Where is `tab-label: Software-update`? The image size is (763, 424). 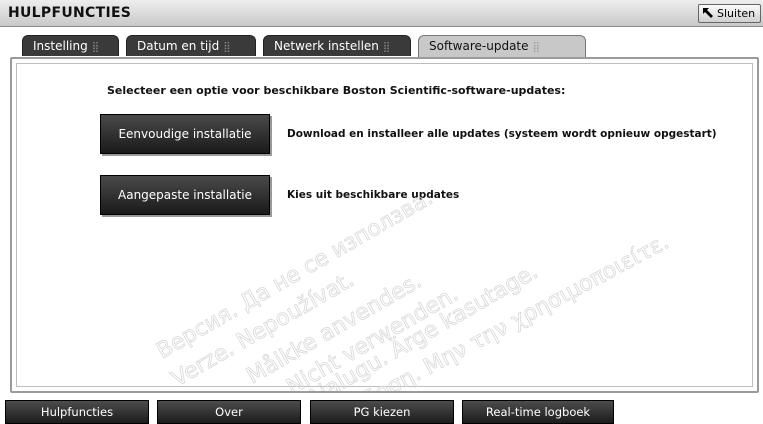
tab-label: Software-update is located at coordinates (479, 46).